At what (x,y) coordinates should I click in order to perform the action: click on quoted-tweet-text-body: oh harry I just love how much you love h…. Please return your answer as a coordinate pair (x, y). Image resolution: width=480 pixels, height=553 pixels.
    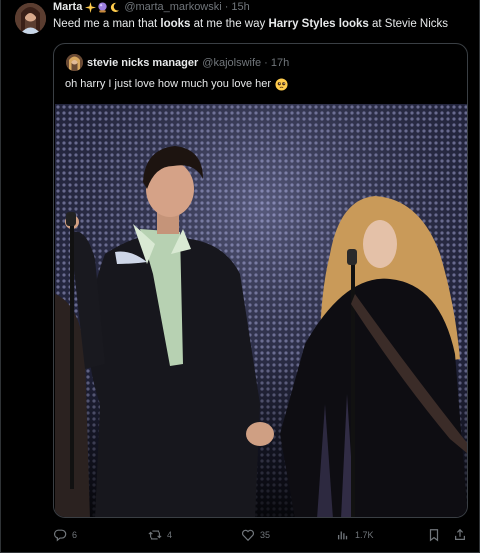
    Looking at the image, I should click on (168, 84).